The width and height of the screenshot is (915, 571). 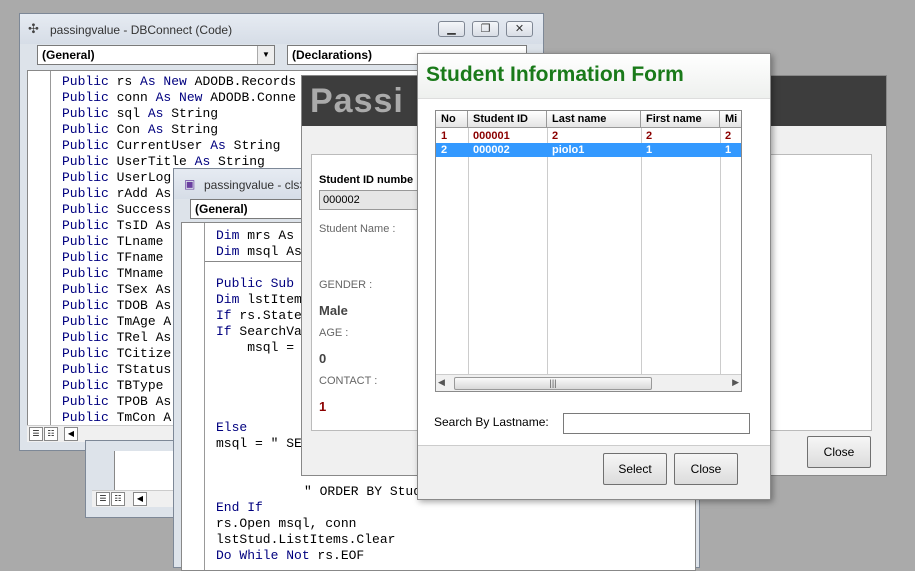 What do you see at coordinates (635, 469) in the screenshot?
I see `select-button: Select` at bounding box center [635, 469].